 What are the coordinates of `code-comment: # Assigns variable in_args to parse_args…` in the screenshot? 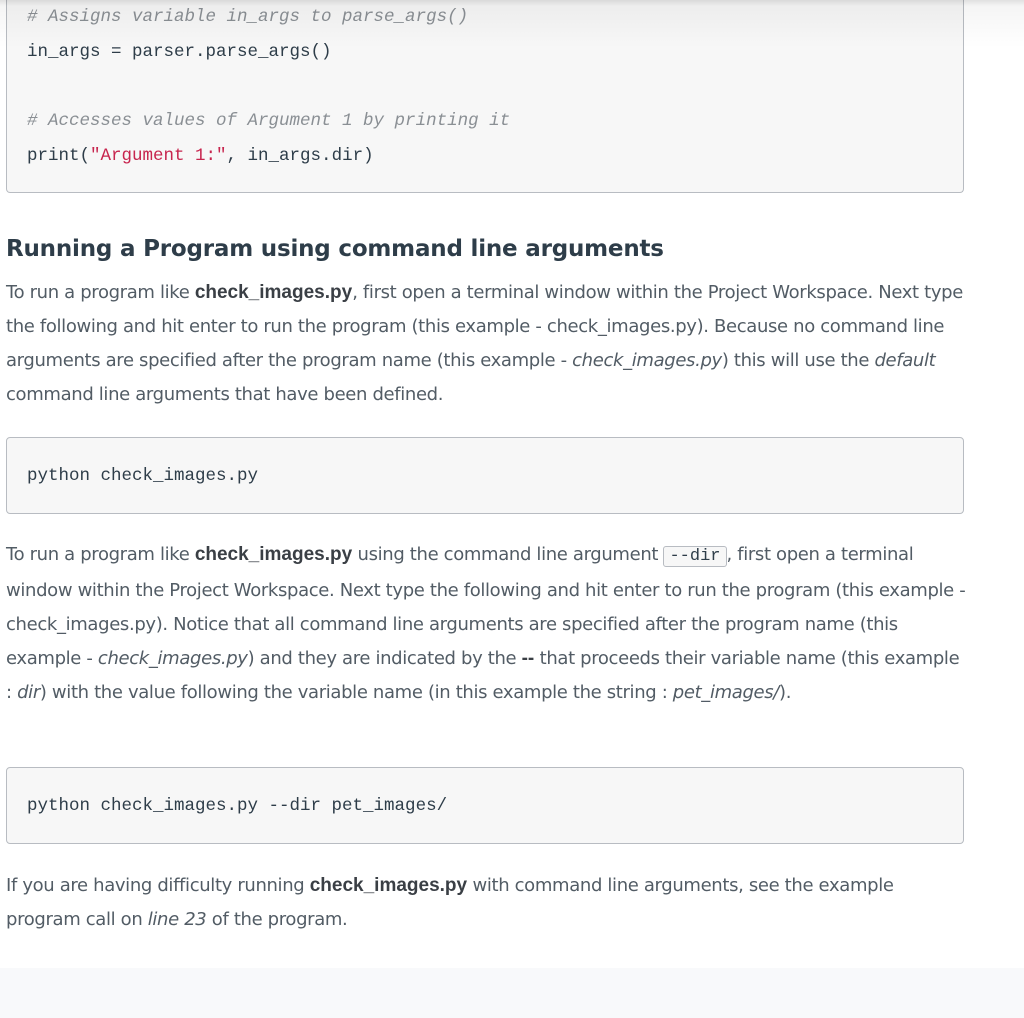 It's located at (248, 17).